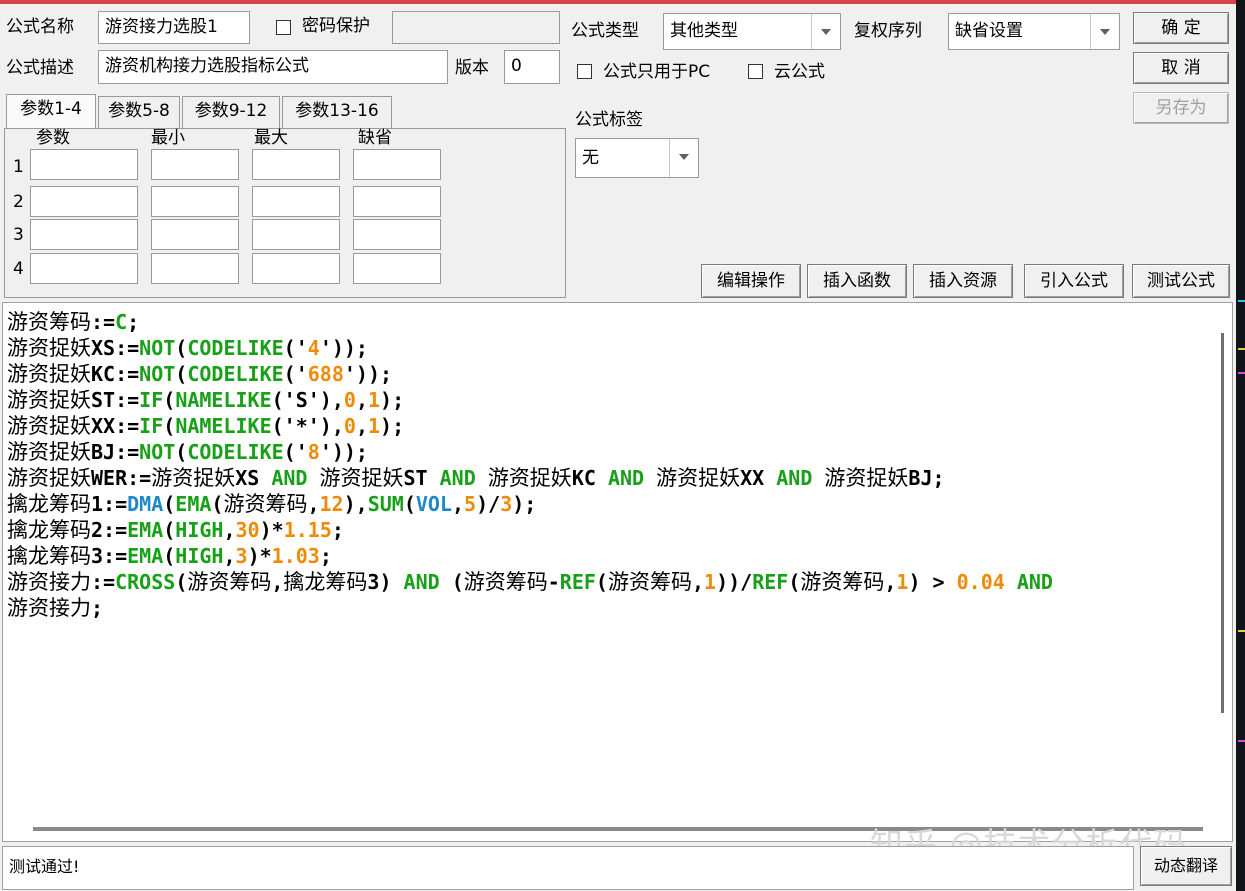 The width and height of the screenshot is (1245, 891). I want to click on version-input: 0, so click(532, 67).